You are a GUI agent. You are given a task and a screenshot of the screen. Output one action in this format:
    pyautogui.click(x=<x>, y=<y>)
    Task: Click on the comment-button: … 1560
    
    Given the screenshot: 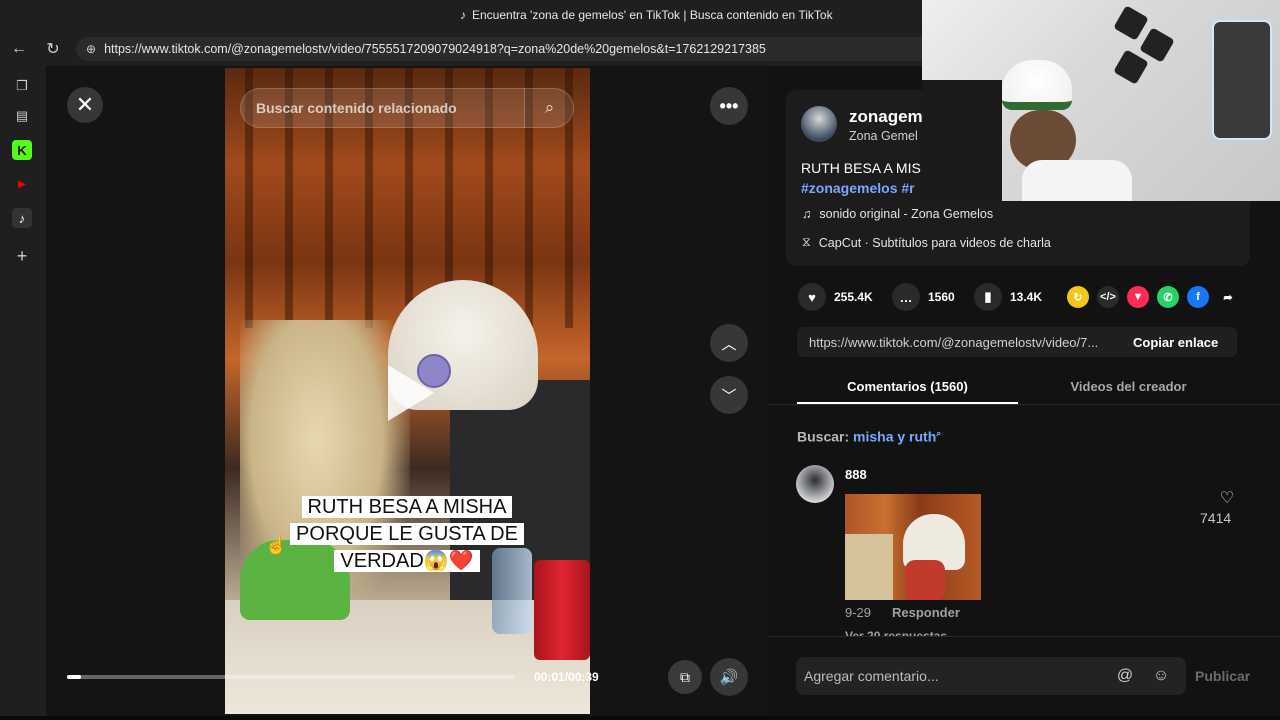 What is the action you would take?
    pyautogui.click(x=923, y=297)
    